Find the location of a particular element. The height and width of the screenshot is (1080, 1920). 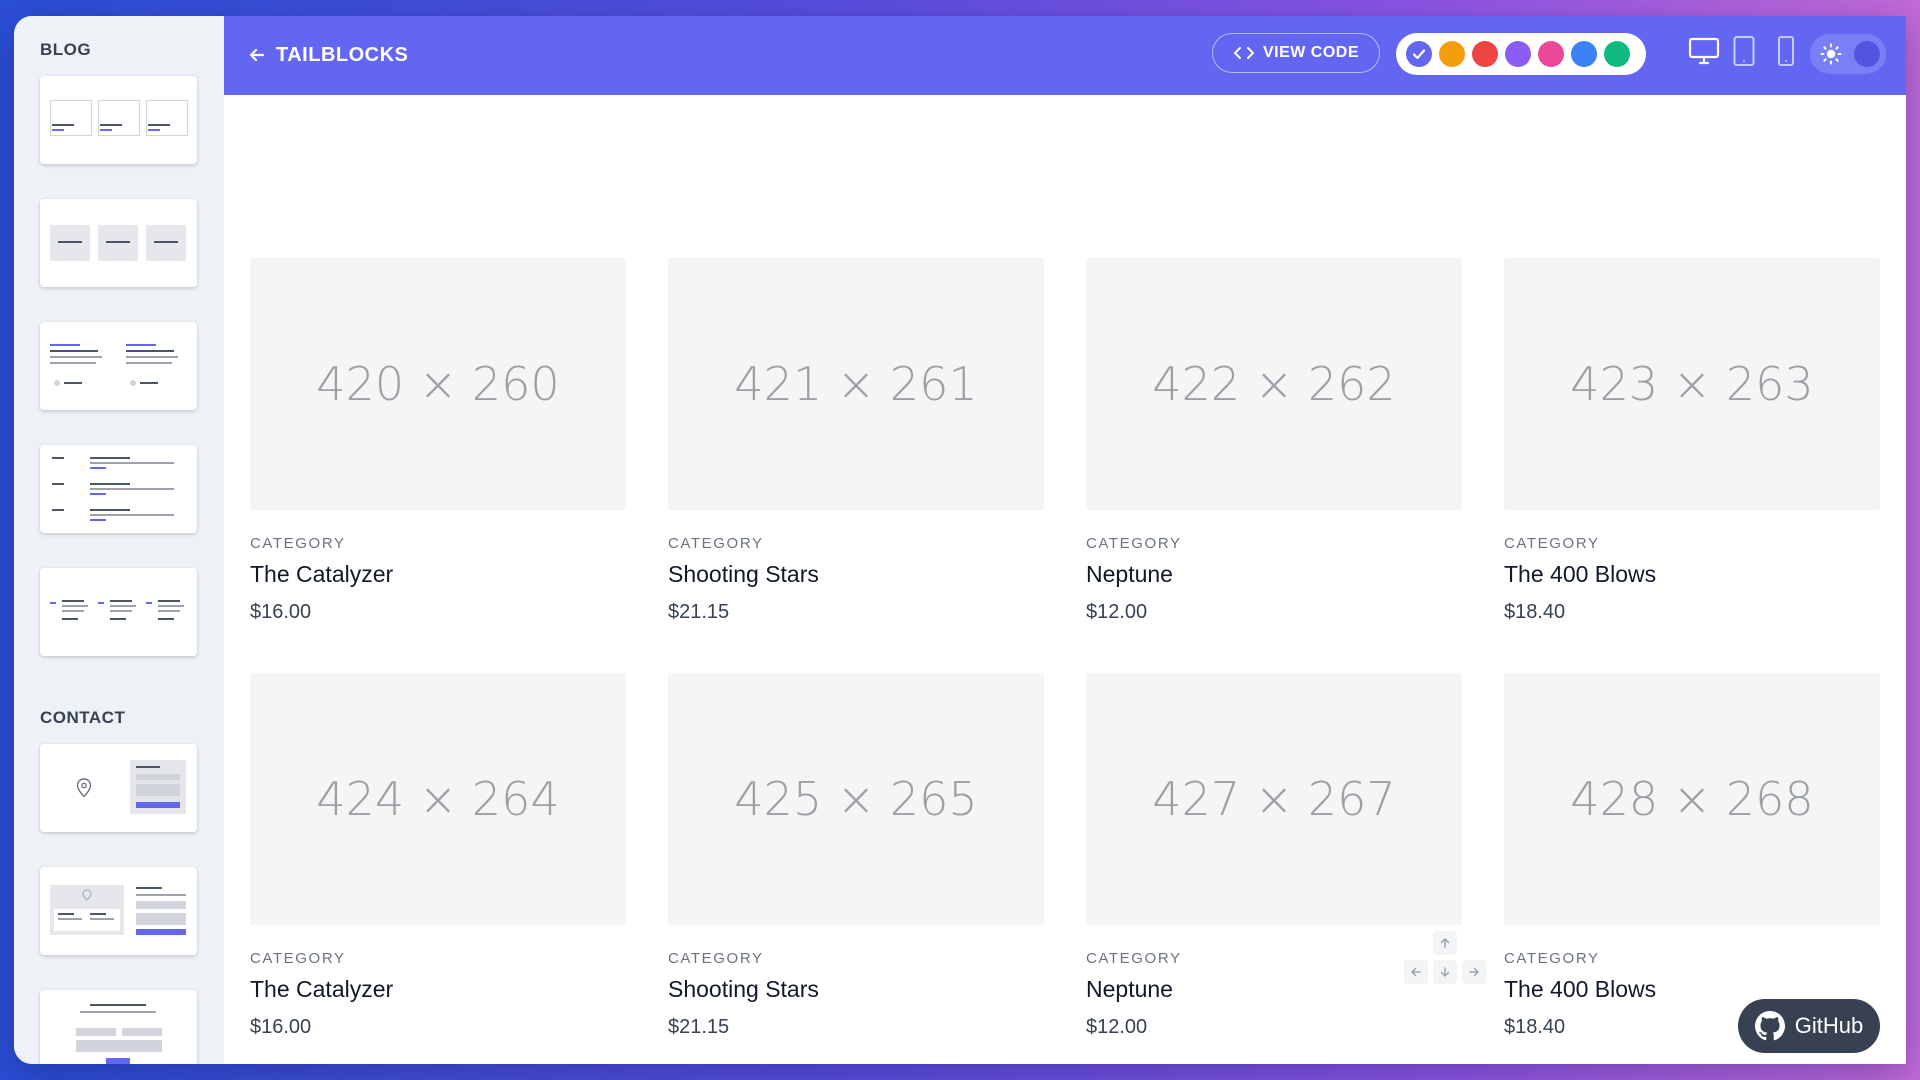

color-swatch-pink is located at coordinates (1551, 54).